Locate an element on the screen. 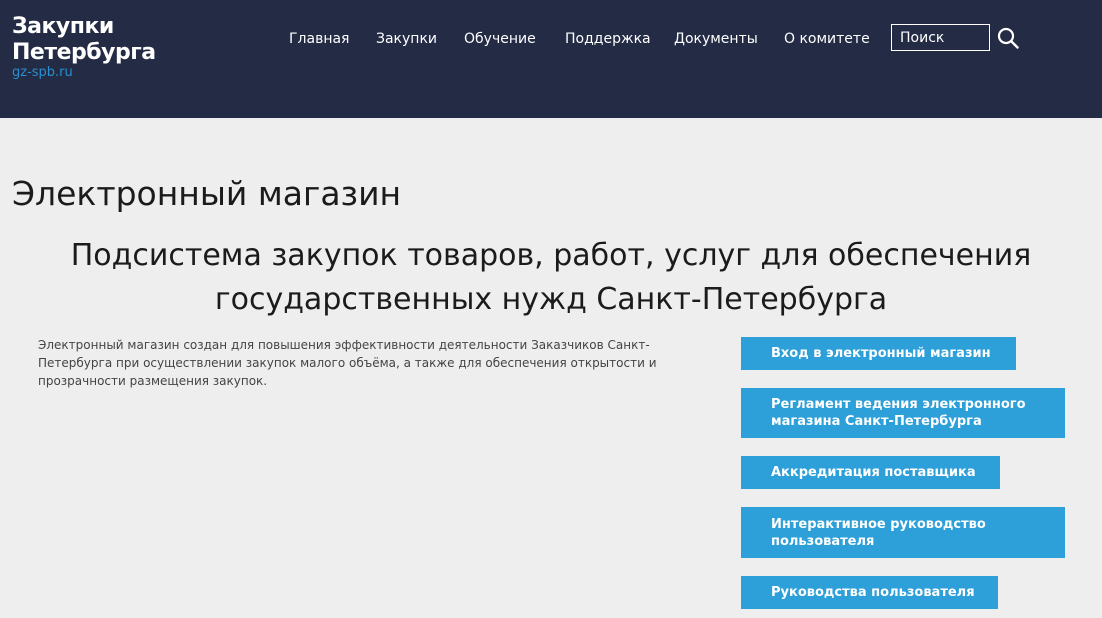 Image resolution: width=1102 pixels, height=618 pixels. nav-item-training: Обучение is located at coordinates (500, 39).